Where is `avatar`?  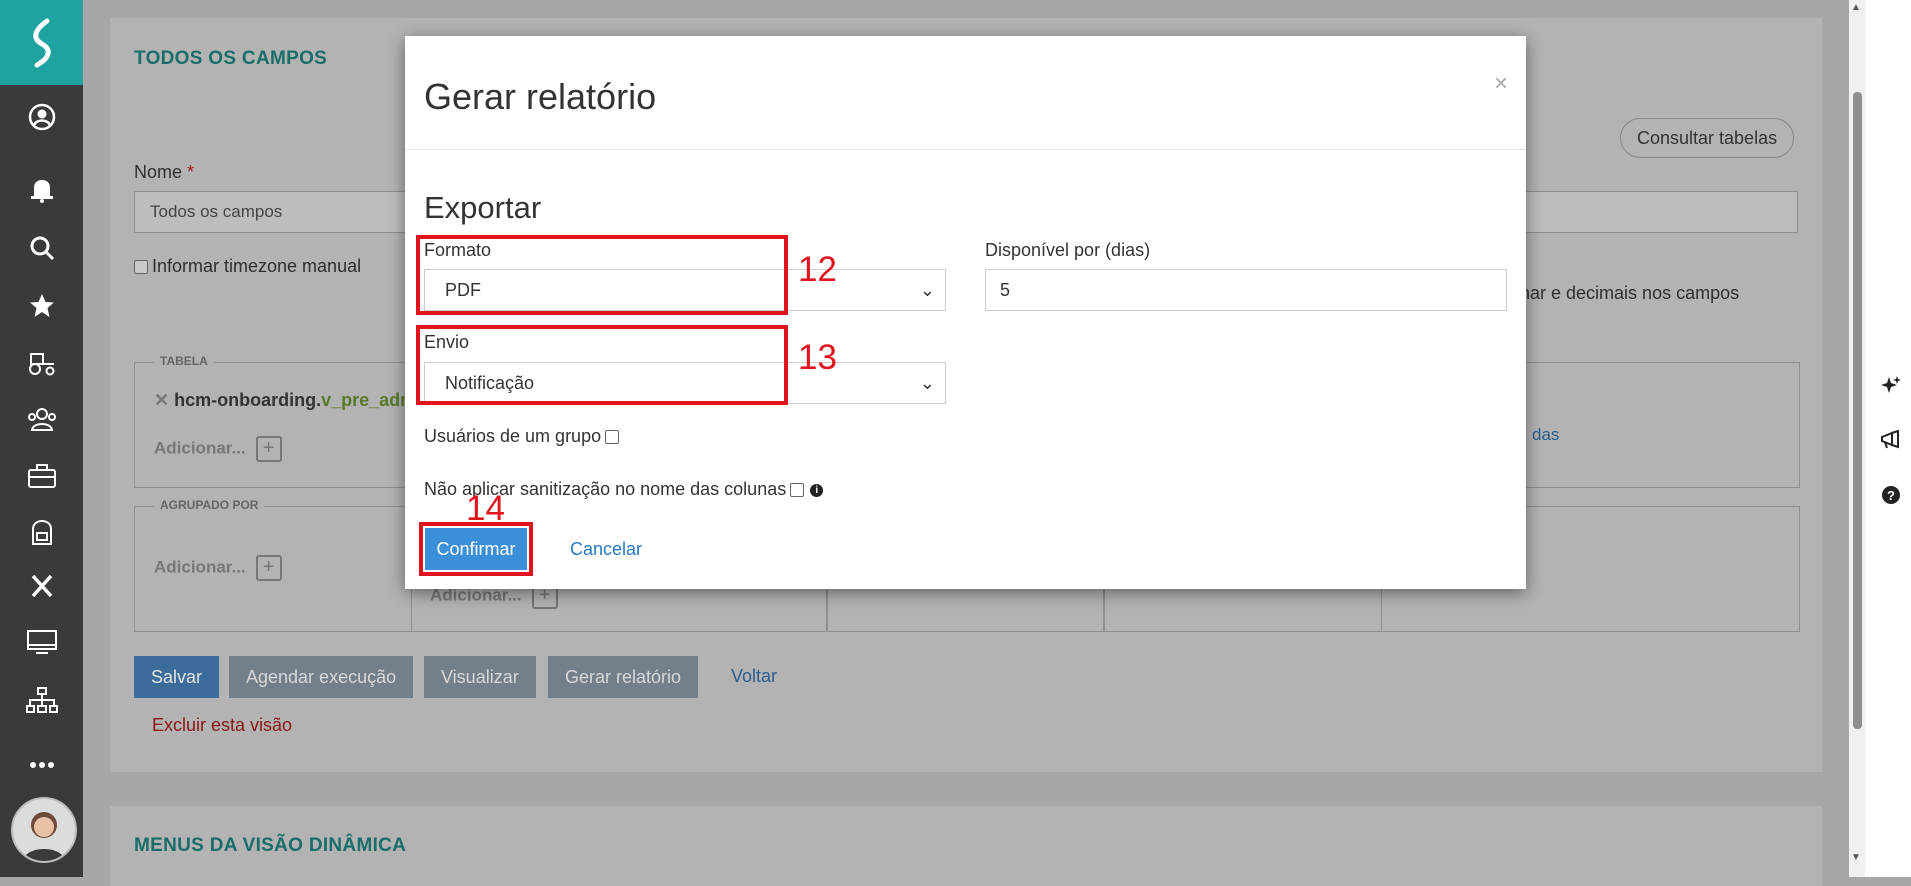 avatar is located at coordinates (44, 830).